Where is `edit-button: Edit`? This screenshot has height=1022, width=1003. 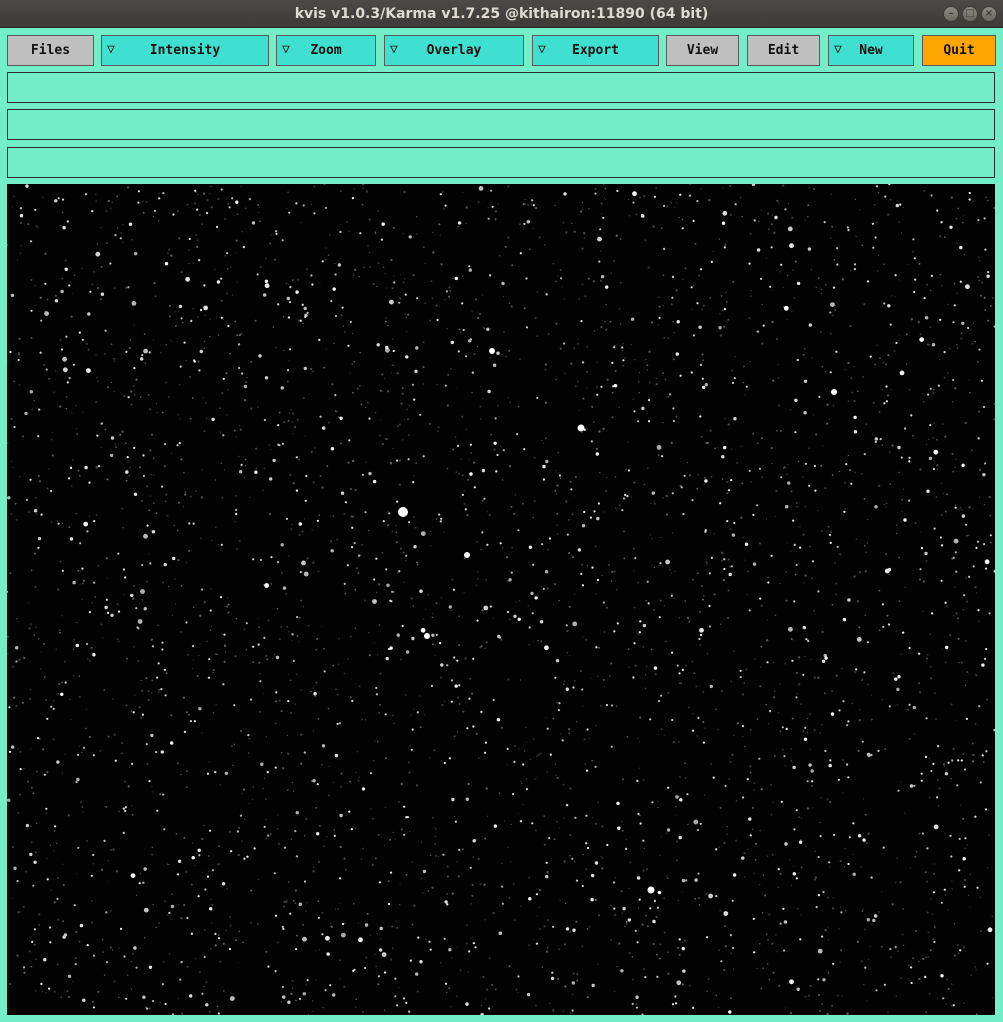 edit-button: Edit is located at coordinates (783, 50).